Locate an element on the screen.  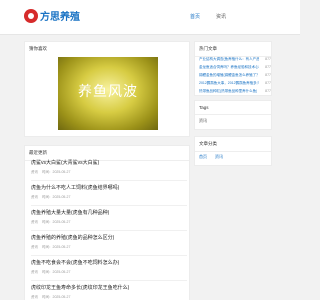
main-nav: 首页 资讯 is located at coordinates (216, 16).